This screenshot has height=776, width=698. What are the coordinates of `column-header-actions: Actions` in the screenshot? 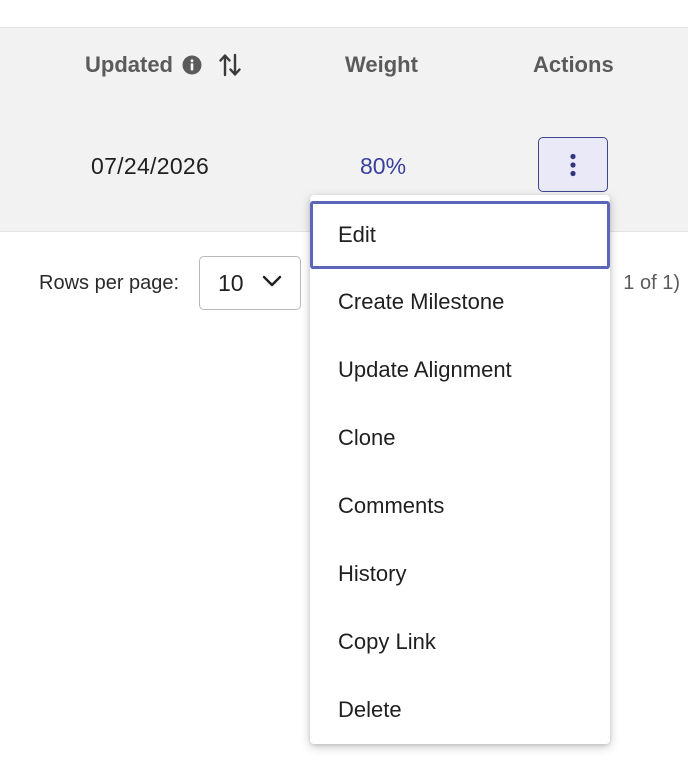 It's located at (573, 64).